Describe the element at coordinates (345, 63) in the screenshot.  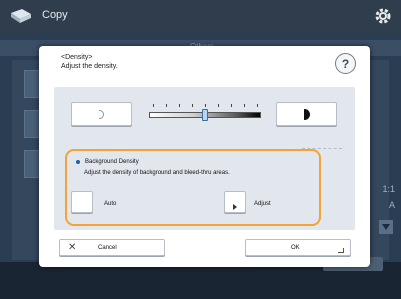
I see `help-button: ?` at that location.